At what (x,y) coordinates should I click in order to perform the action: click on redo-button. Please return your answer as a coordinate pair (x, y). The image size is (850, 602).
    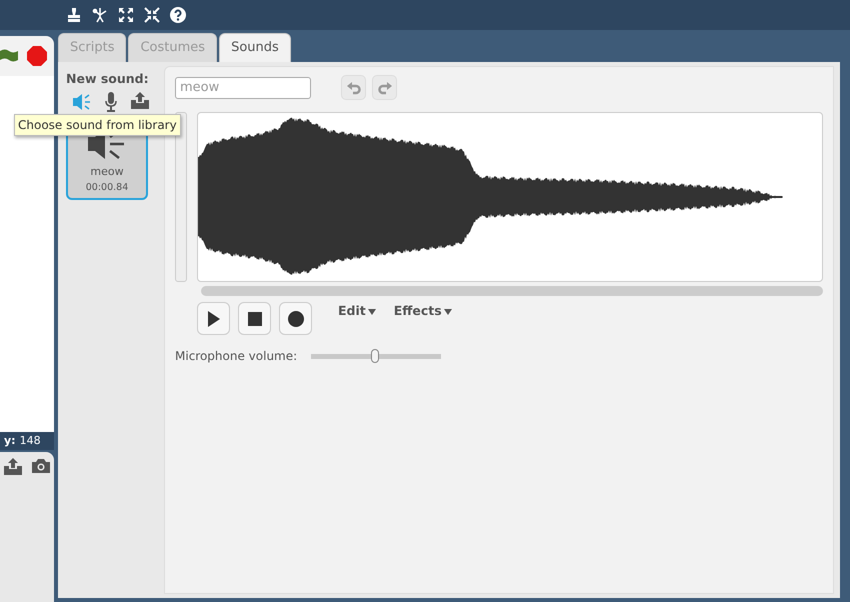
    Looking at the image, I should click on (384, 87).